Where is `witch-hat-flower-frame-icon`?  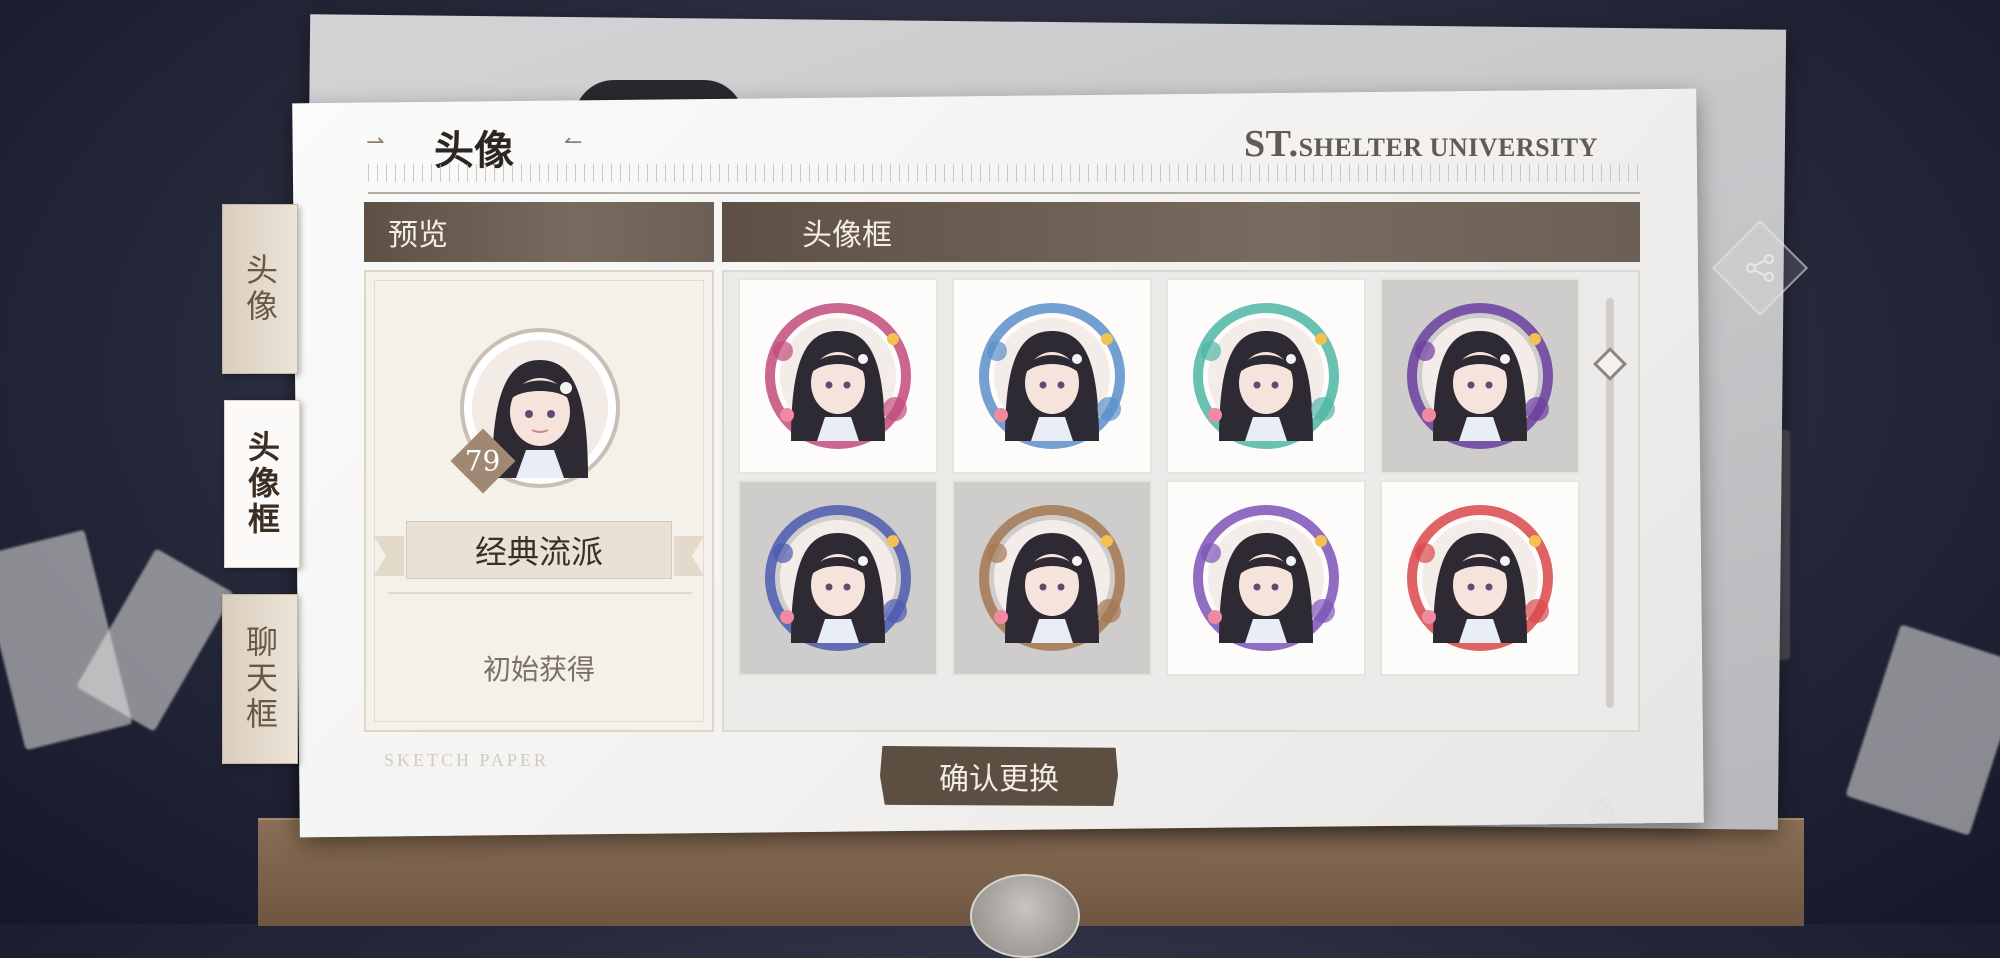
witch-hat-flower-frame-icon is located at coordinates (1266, 578).